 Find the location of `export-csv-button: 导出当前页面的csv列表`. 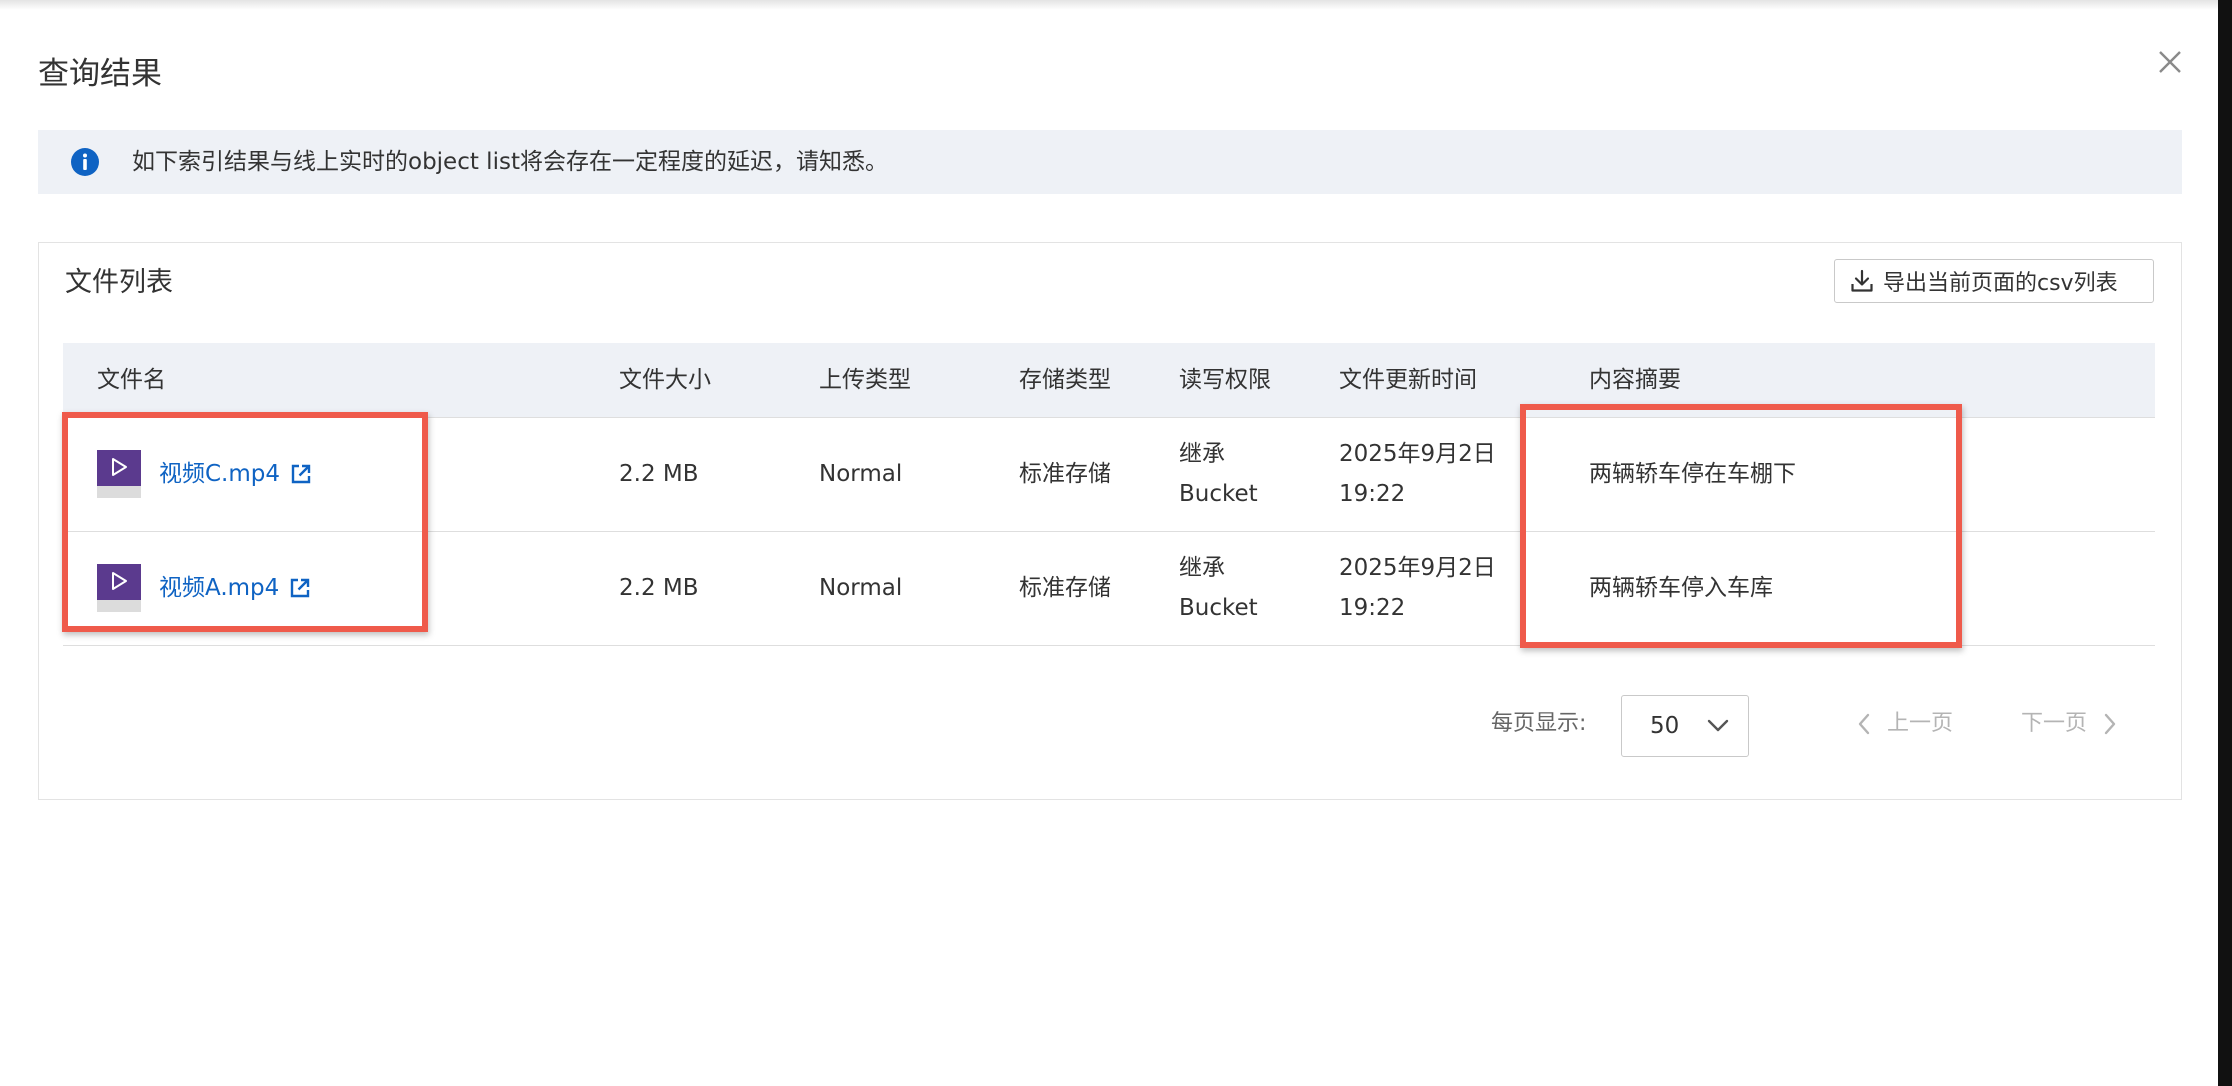

export-csv-button: 导出当前页面的csv列表 is located at coordinates (1994, 281).